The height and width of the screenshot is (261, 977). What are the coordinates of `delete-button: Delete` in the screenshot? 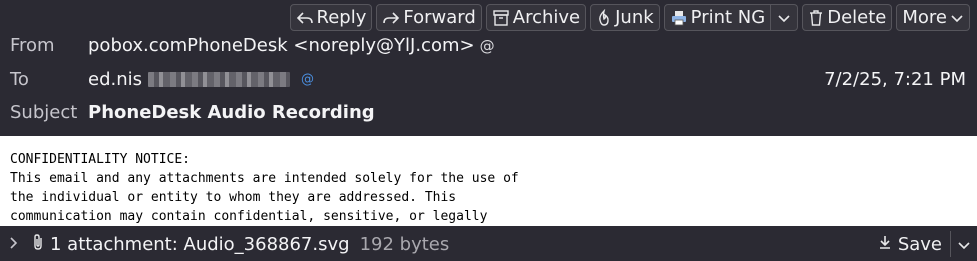 It's located at (847, 17).